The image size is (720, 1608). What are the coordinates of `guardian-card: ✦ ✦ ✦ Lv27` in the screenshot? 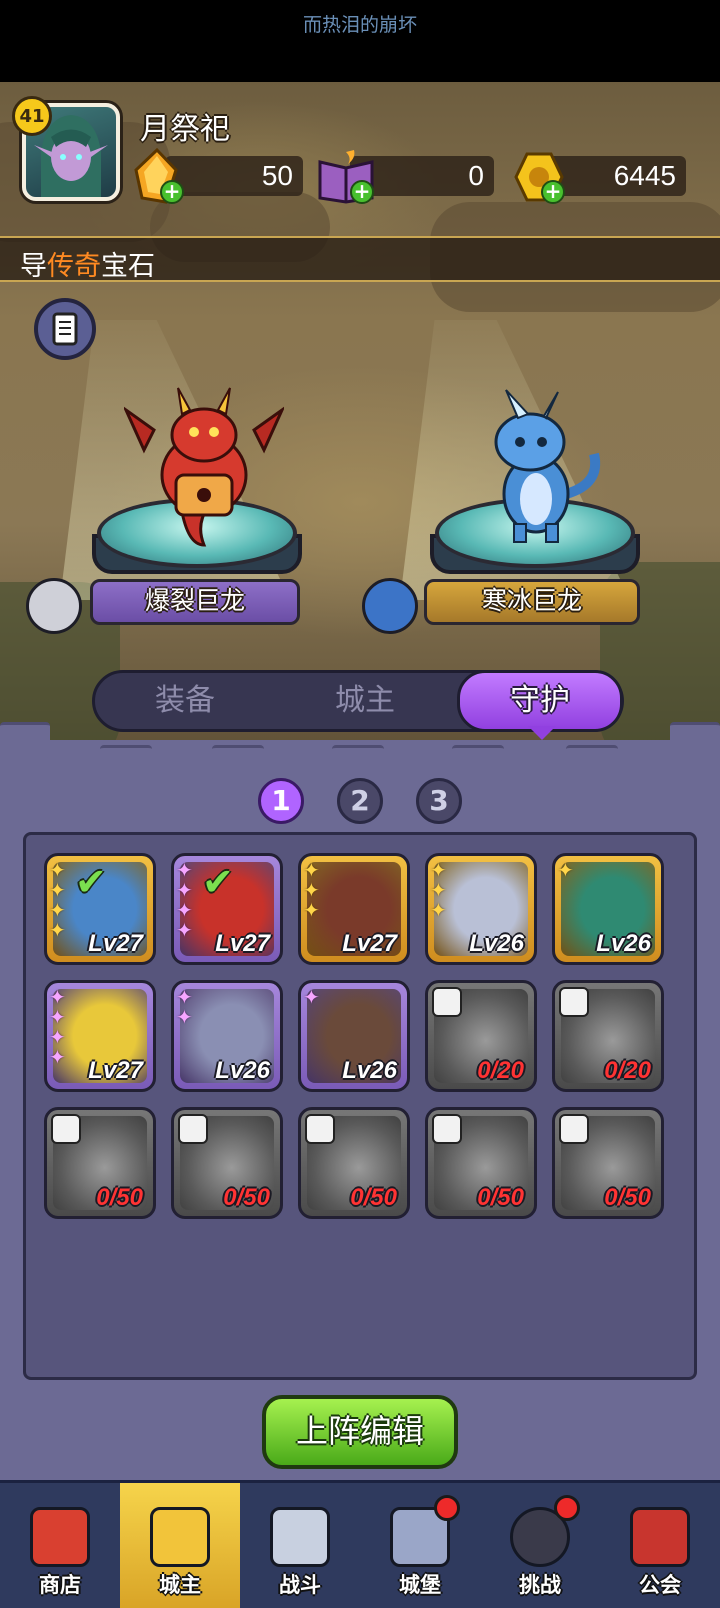 It's located at (354, 909).